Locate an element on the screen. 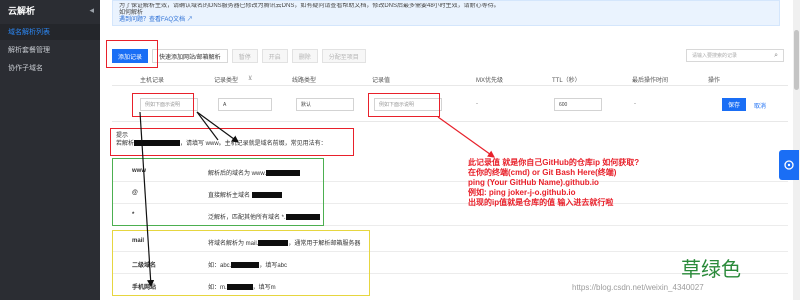 The height and width of the screenshot is (300, 800). external-link-icon: ↗ is located at coordinates (189, 20).